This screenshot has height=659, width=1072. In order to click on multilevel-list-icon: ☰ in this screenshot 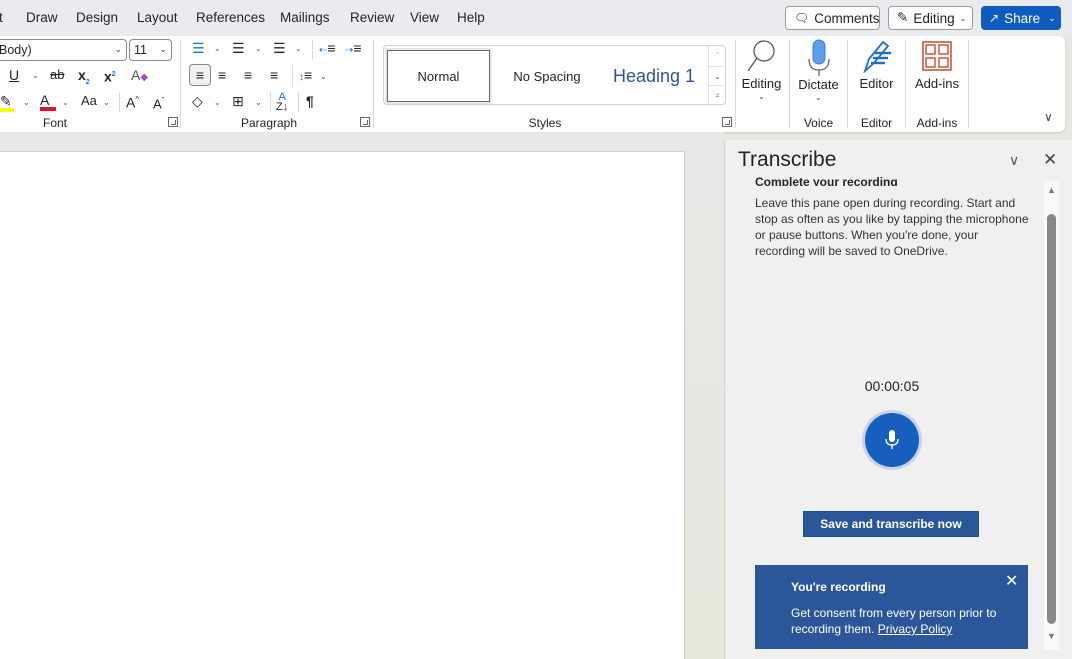, I will do `click(279, 48)`.